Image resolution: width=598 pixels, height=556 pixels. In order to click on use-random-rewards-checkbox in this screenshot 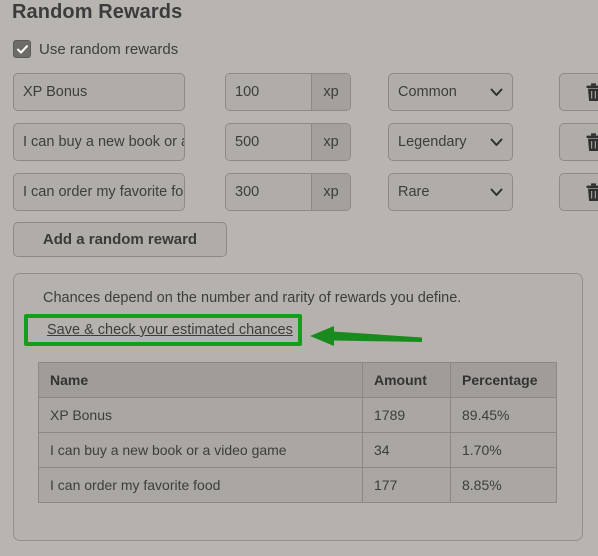, I will do `click(22, 49)`.